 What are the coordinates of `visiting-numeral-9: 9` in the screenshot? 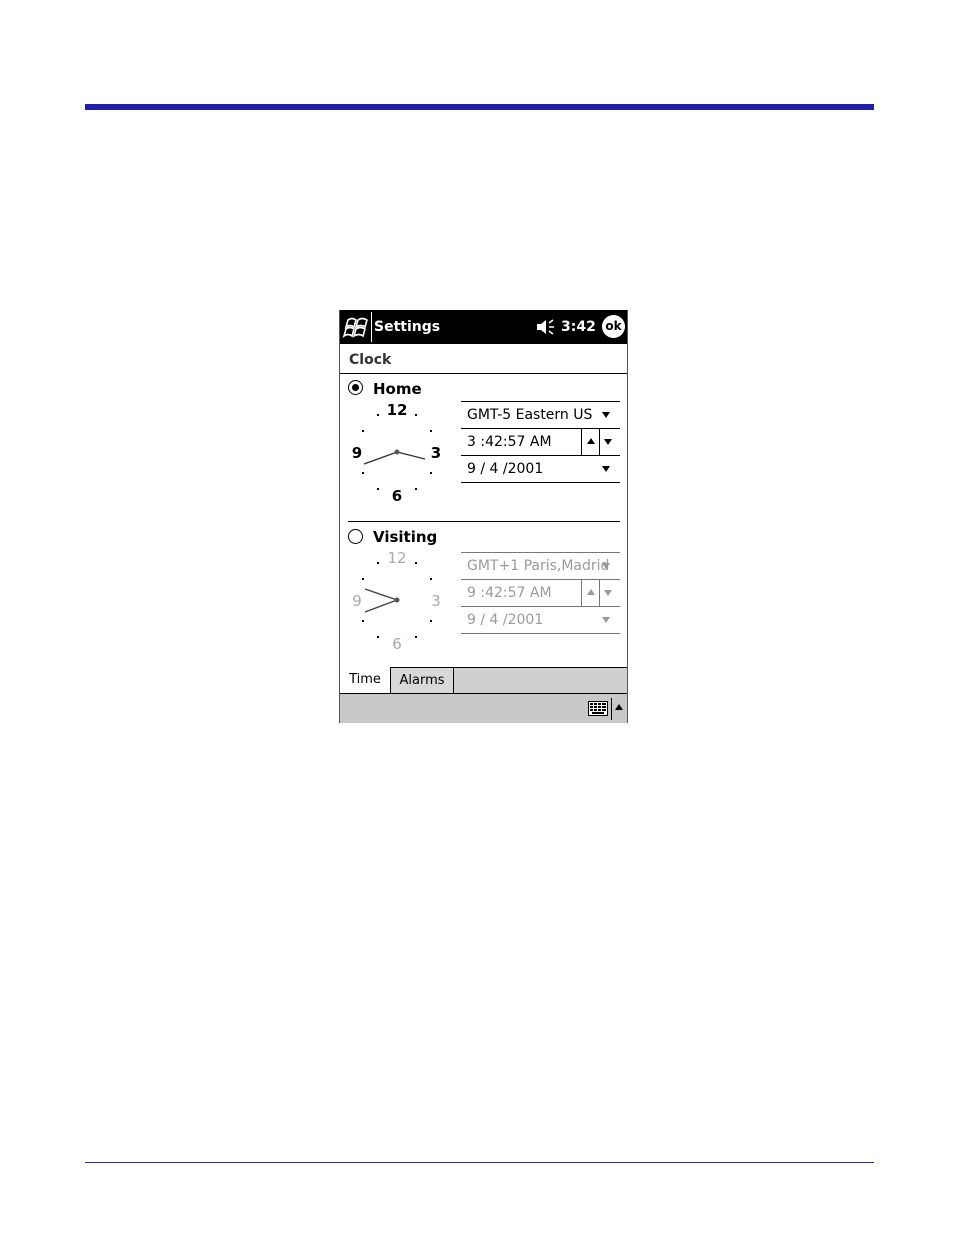 It's located at (357, 601).